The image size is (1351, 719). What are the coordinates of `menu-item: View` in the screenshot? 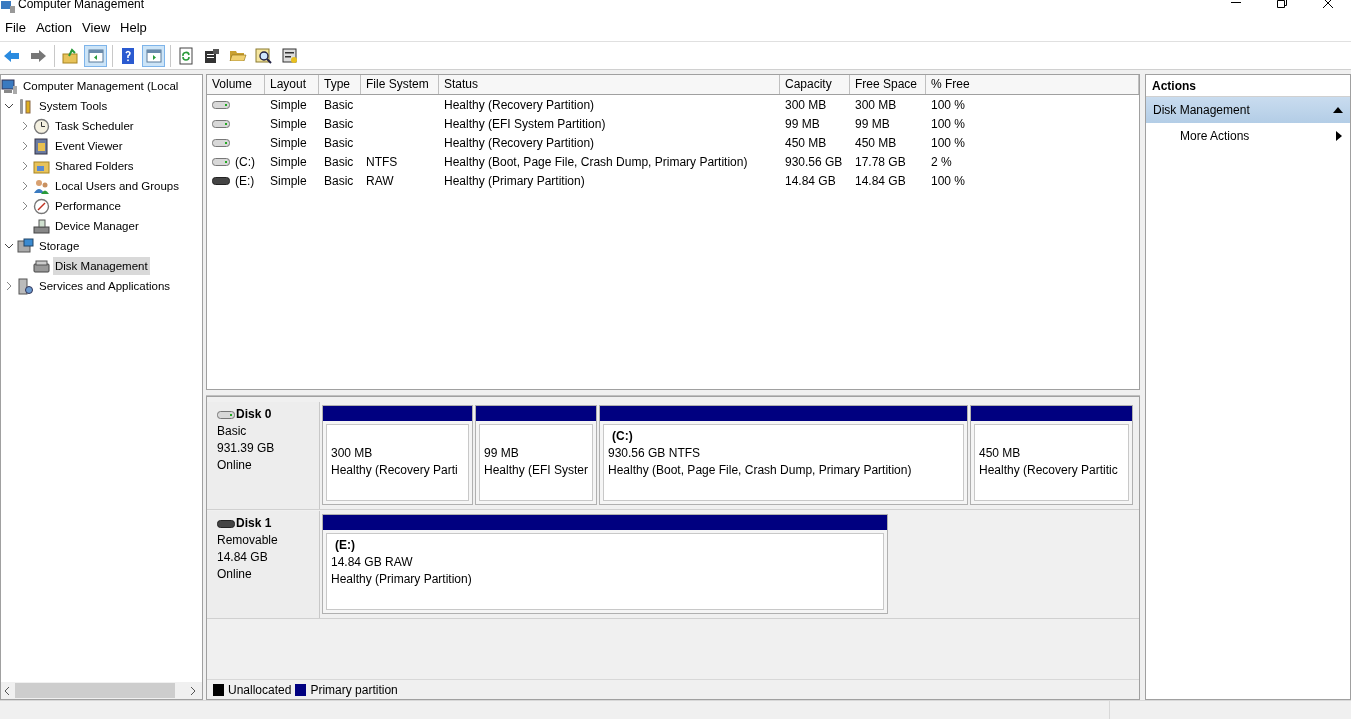 It's located at (96, 27).